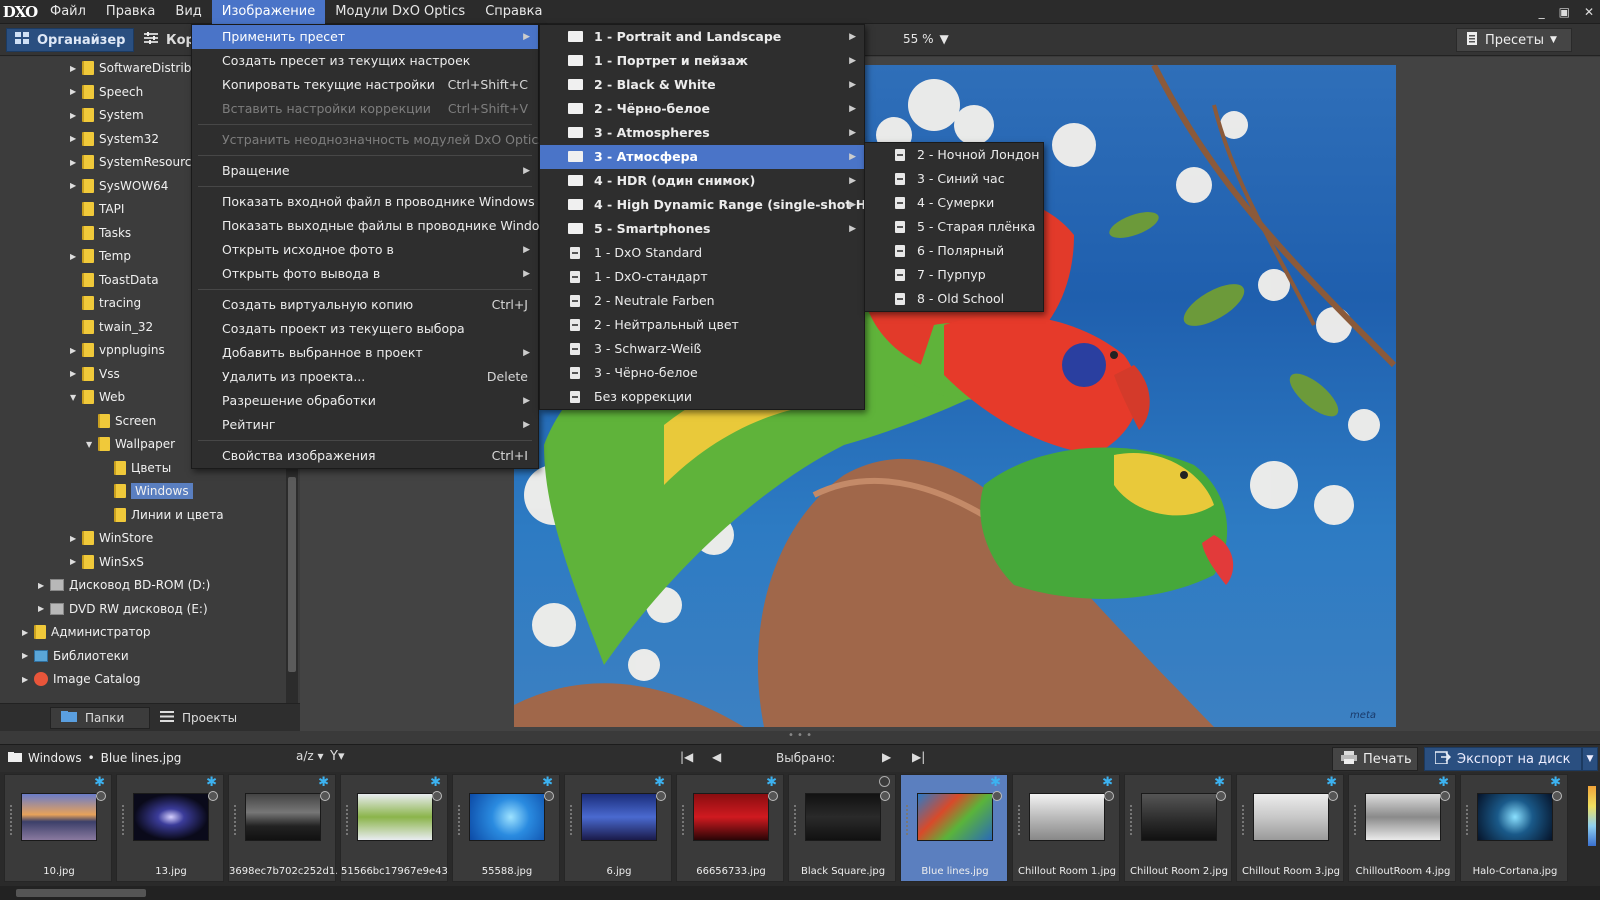  I want to click on preset-menu-item: 3 - Атмосфера ▶, so click(702, 157).